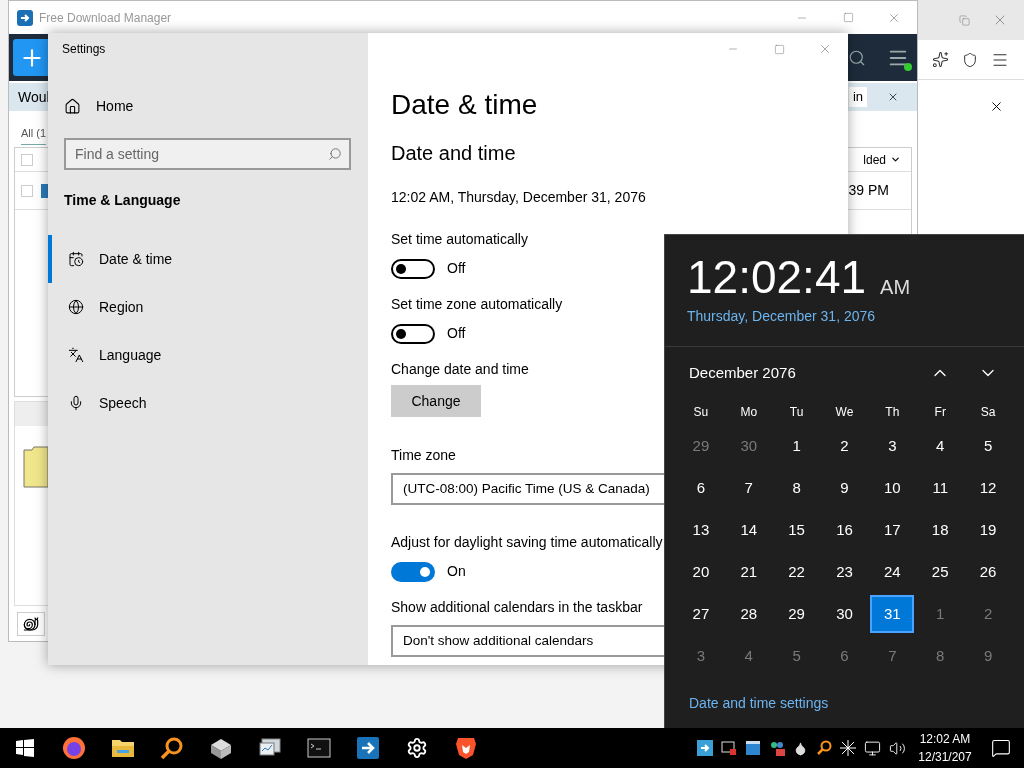 The width and height of the screenshot is (1024, 768). What do you see at coordinates (527, 489) in the screenshot?
I see `dropdown-field: (UTC-08:00) Pacific Time (US & Canada)` at bounding box center [527, 489].